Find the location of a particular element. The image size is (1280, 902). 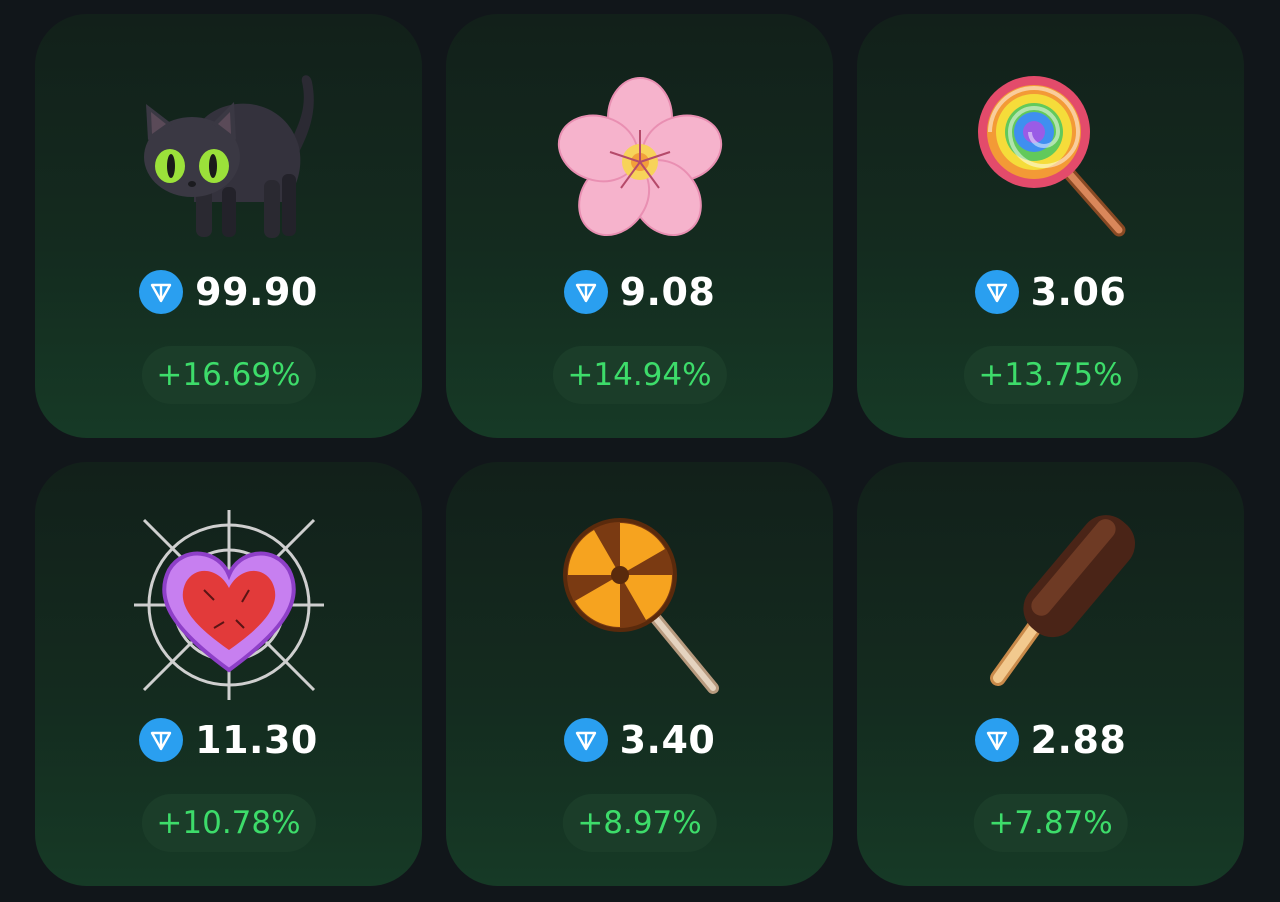

change-badge: +8.97% is located at coordinates (639, 823).